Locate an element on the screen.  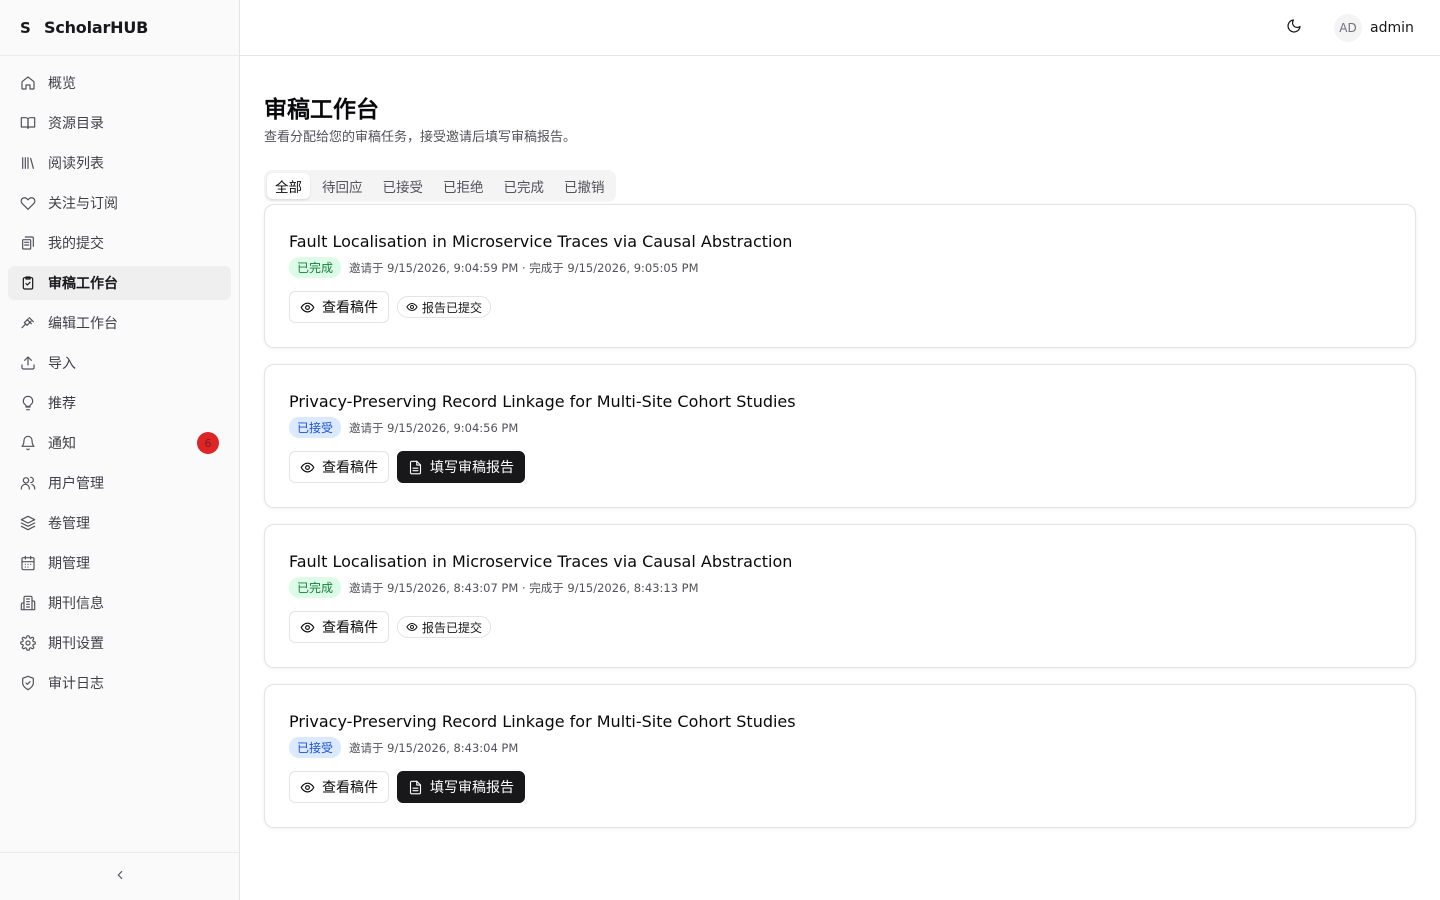
tab-completed: 已完成 is located at coordinates (524, 186).